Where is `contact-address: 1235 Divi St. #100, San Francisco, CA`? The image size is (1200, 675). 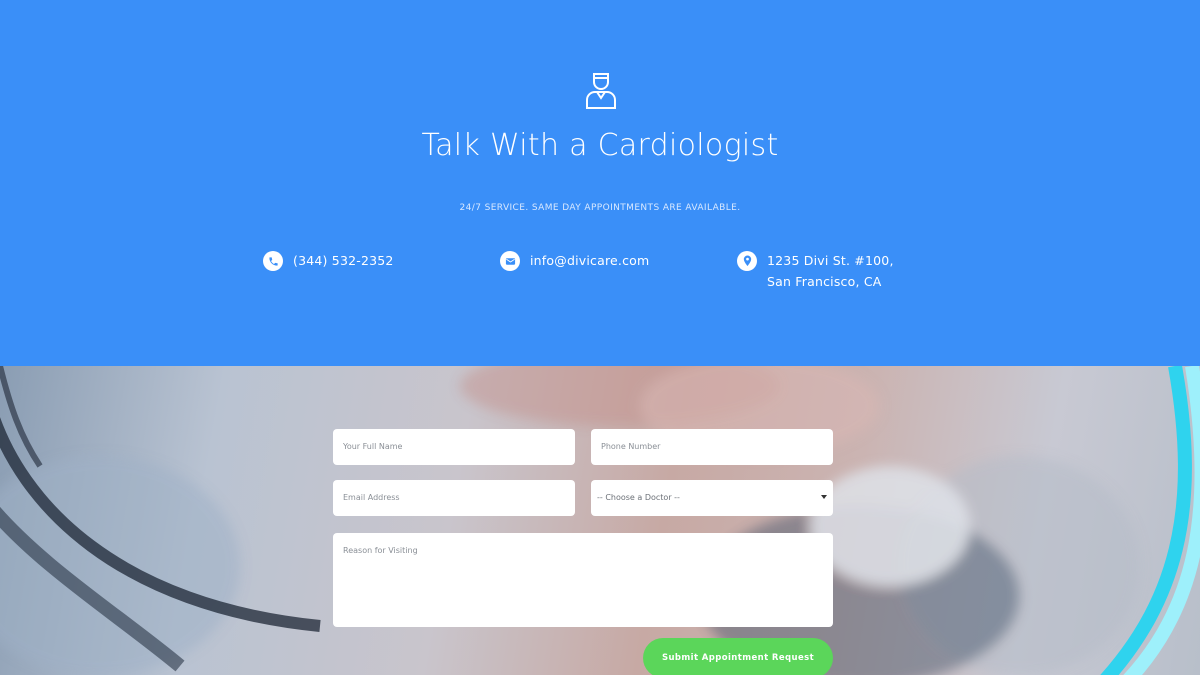
contact-address: 1235 Divi St. #100, San Francisco, CA is located at coordinates (827, 271).